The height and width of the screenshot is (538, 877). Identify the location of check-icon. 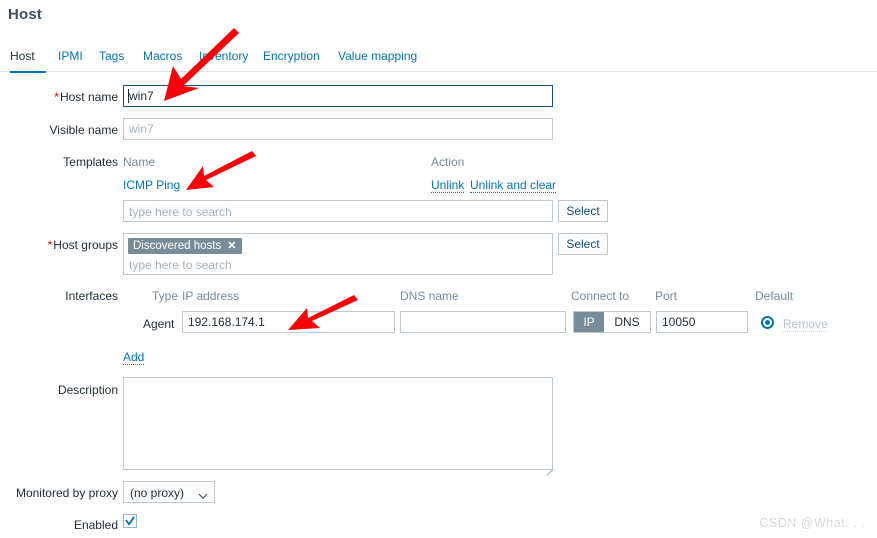
(130, 521).